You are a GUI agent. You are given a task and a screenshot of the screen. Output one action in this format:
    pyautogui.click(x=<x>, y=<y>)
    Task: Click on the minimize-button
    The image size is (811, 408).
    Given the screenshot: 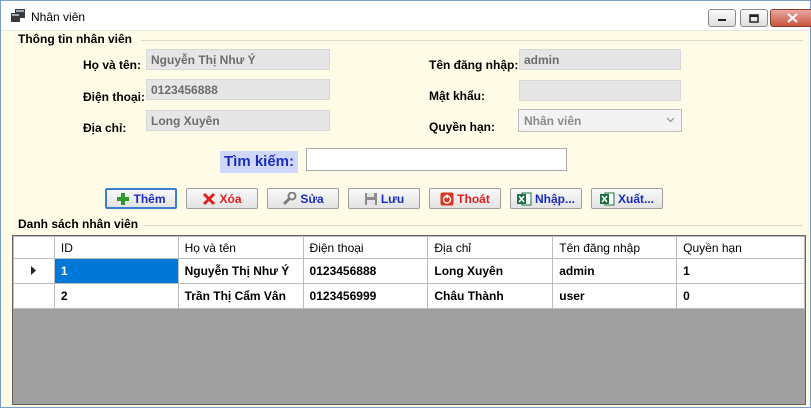 What is the action you would take?
    pyautogui.click(x=722, y=18)
    